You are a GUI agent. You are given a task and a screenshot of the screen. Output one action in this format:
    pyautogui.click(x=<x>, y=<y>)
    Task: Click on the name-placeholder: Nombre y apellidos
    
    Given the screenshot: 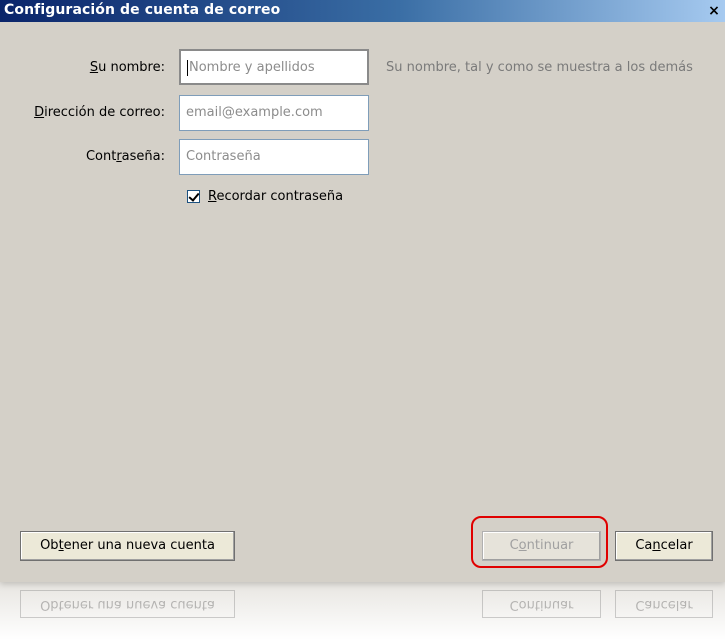 What is the action you would take?
    pyautogui.click(x=252, y=67)
    